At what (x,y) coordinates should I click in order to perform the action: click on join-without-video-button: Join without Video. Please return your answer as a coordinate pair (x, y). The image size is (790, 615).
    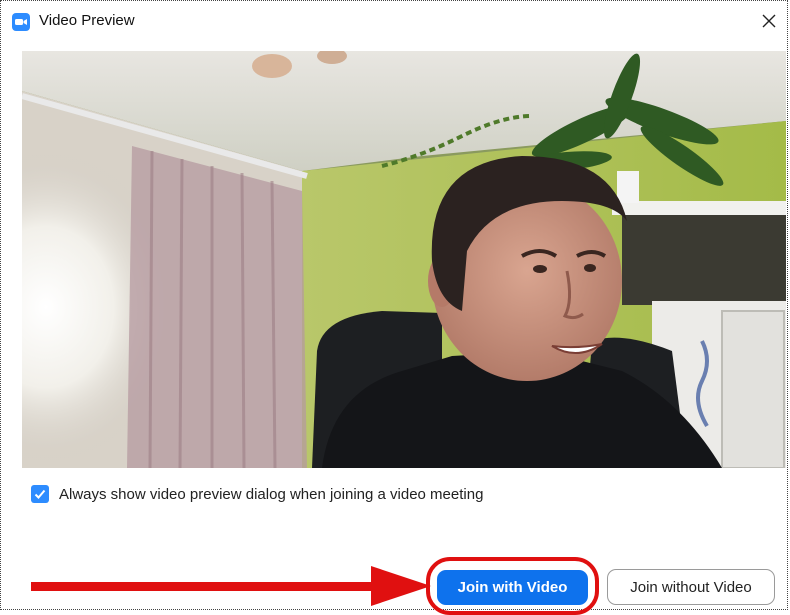
    Looking at the image, I should click on (691, 587).